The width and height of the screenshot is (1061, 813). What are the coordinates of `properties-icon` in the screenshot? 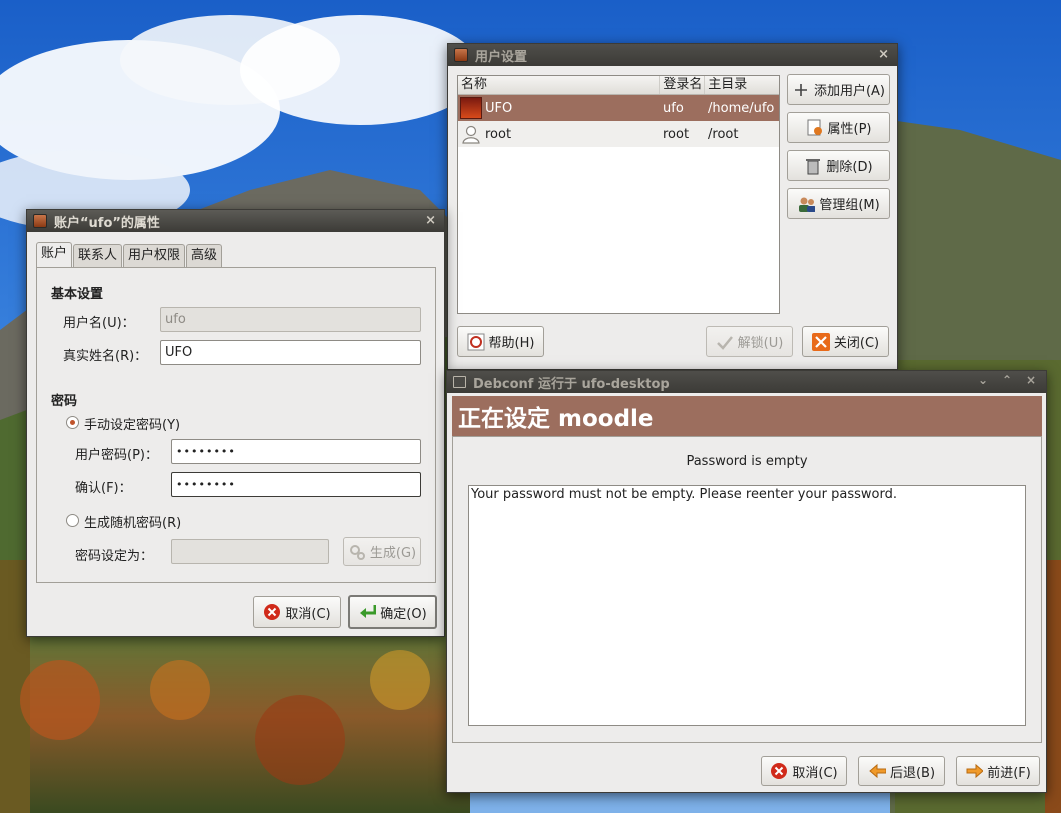 It's located at (815, 128).